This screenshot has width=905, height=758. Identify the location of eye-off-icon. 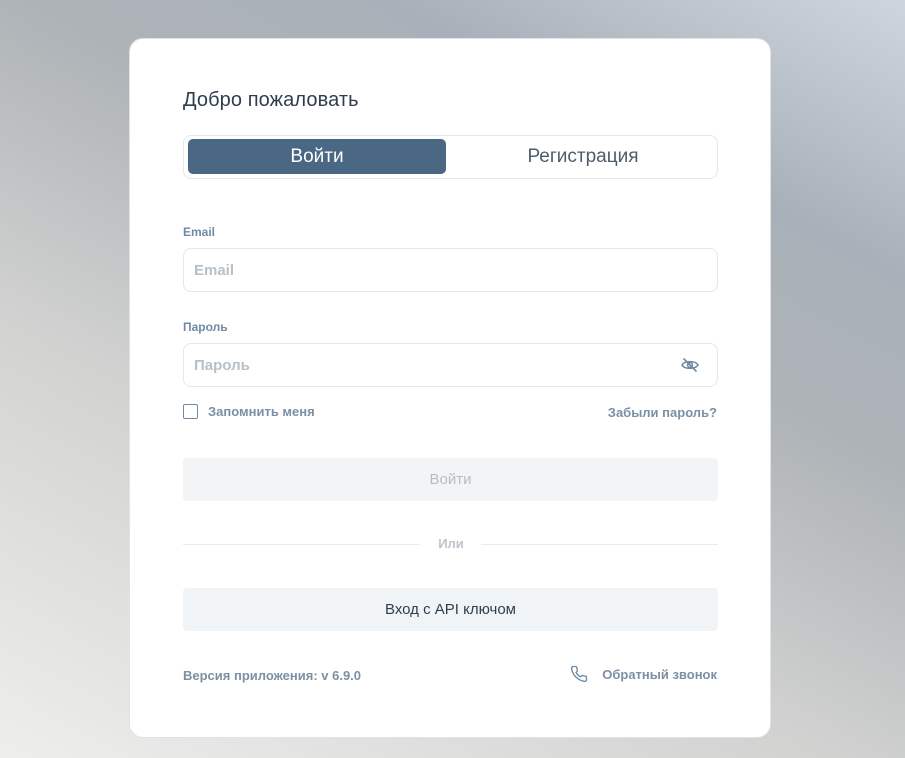
(690, 365).